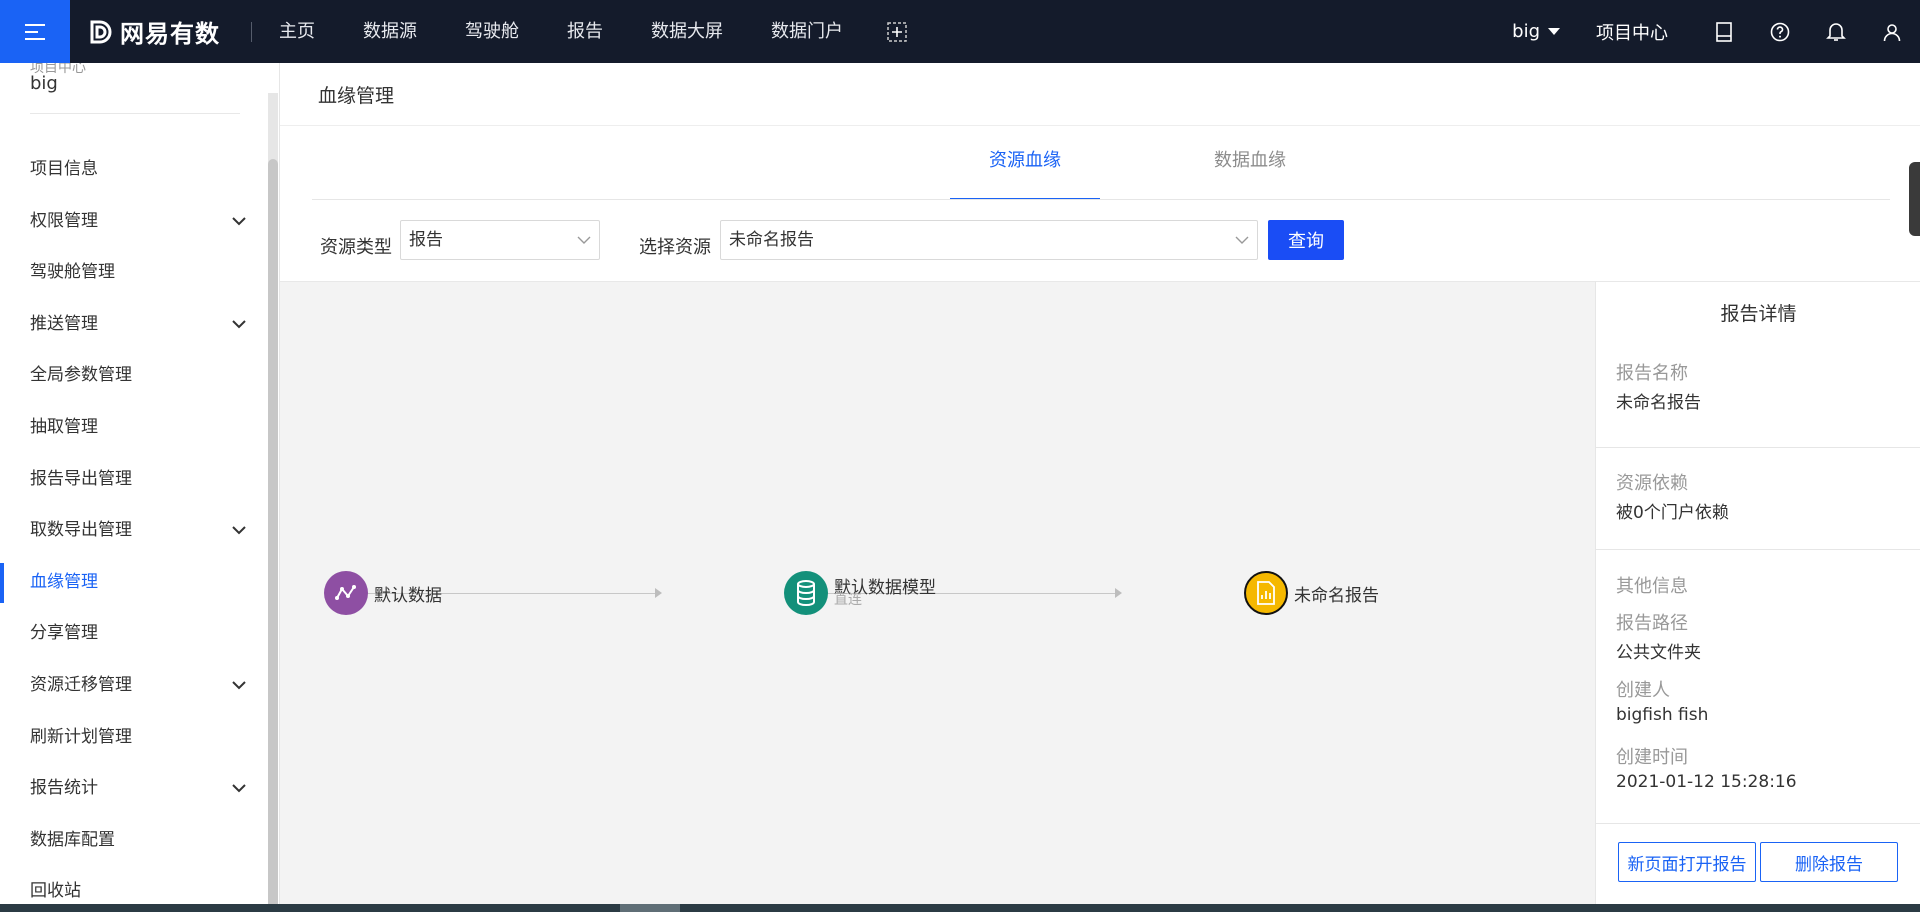 This screenshot has height=912, width=1920. What do you see at coordinates (72, 272) in the screenshot?
I see `sidebar-item-label: 驾驶舱管理` at bounding box center [72, 272].